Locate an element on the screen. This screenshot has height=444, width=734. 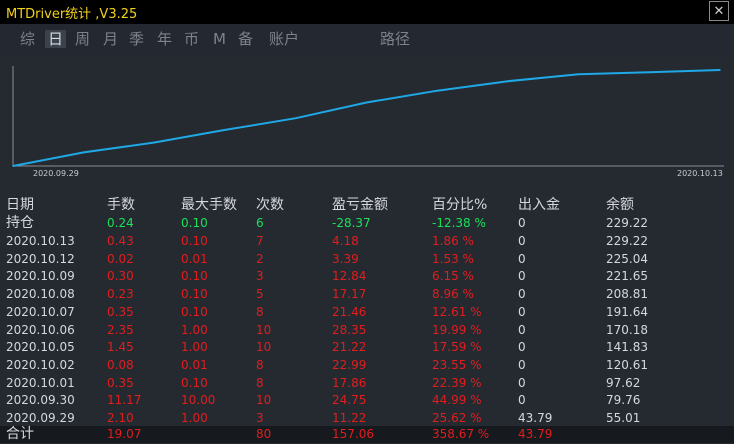
data-point-2020.10.07 is located at coordinates (437, 90).